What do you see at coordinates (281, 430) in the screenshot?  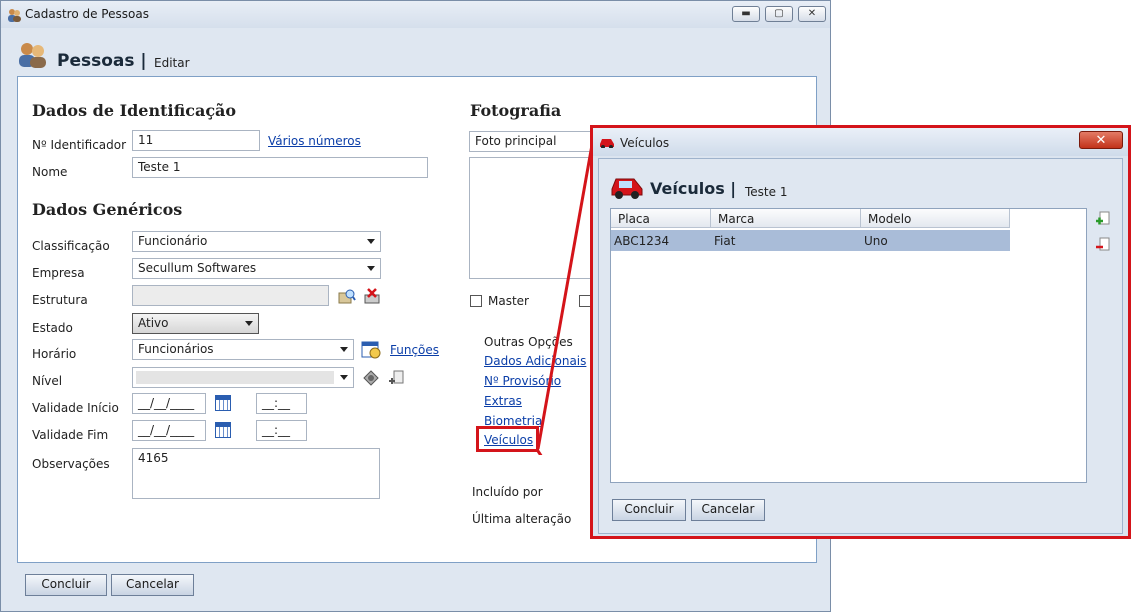 I see `validade-fim-time: __:__` at bounding box center [281, 430].